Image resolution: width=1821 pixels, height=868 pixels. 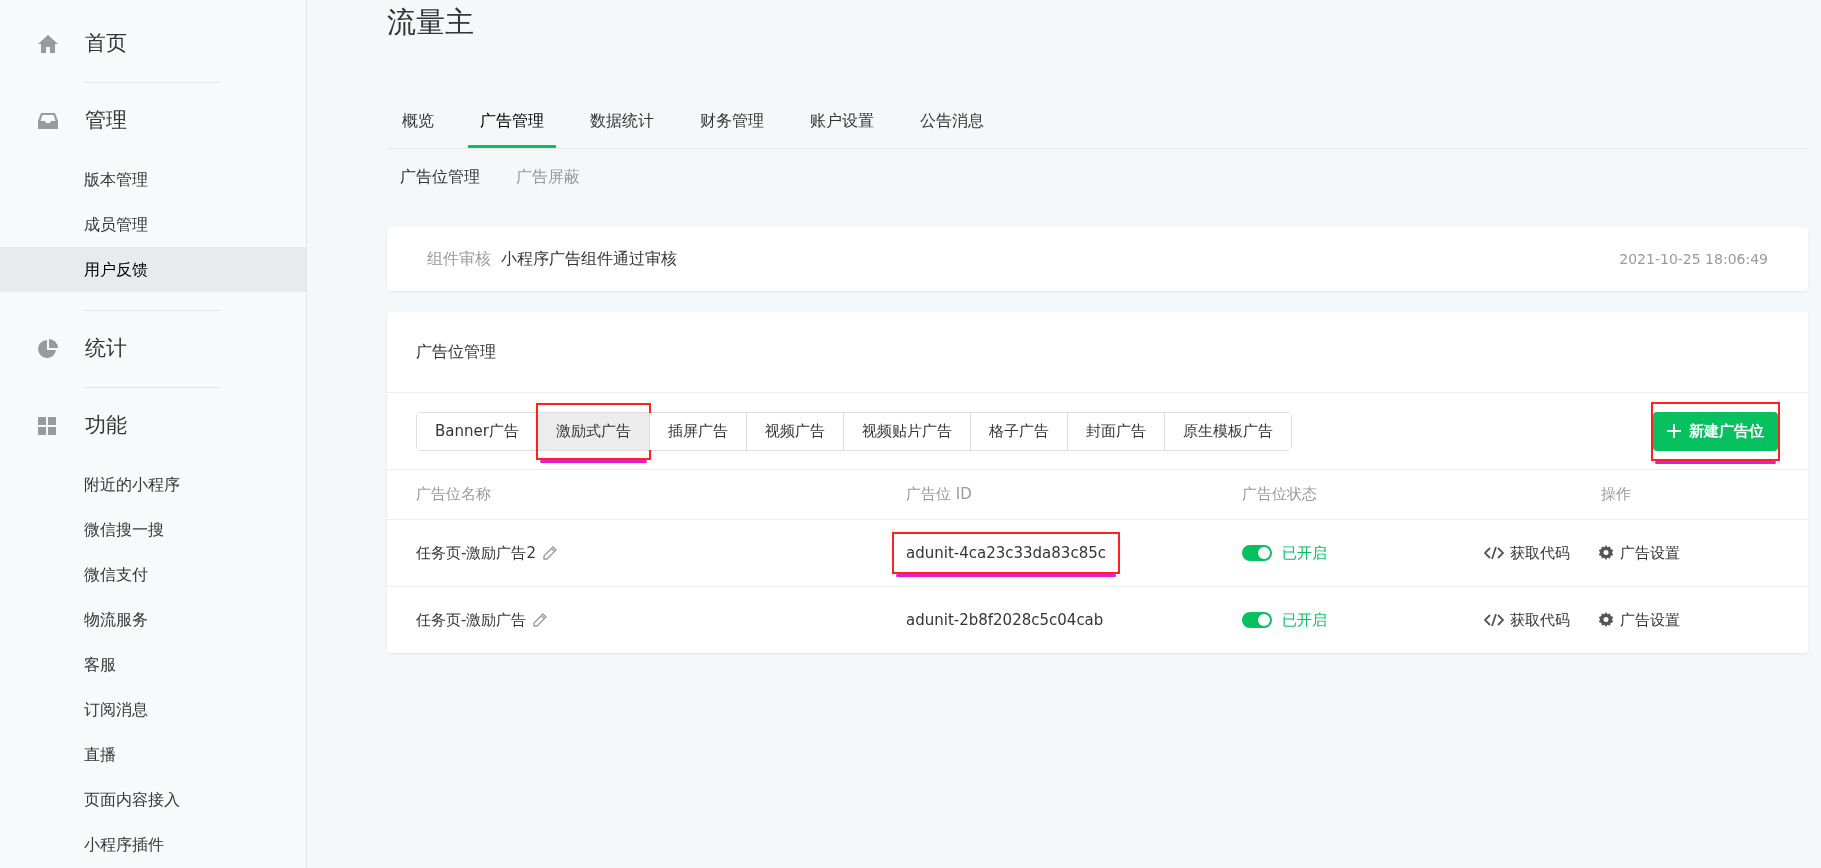 What do you see at coordinates (939, 495) in the screenshot?
I see `column-header: 广告位 ID` at bounding box center [939, 495].